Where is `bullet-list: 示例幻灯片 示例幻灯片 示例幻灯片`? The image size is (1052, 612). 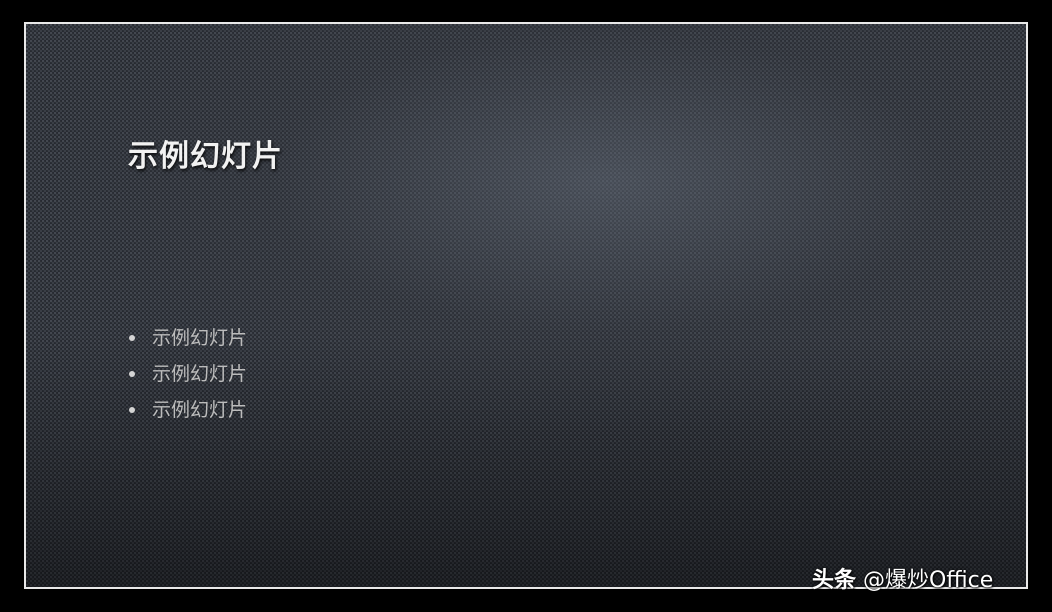
bullet-list: 示例幻灯片 示例幻灯片 示例幻灯片 is located at coordinates (186, 374).